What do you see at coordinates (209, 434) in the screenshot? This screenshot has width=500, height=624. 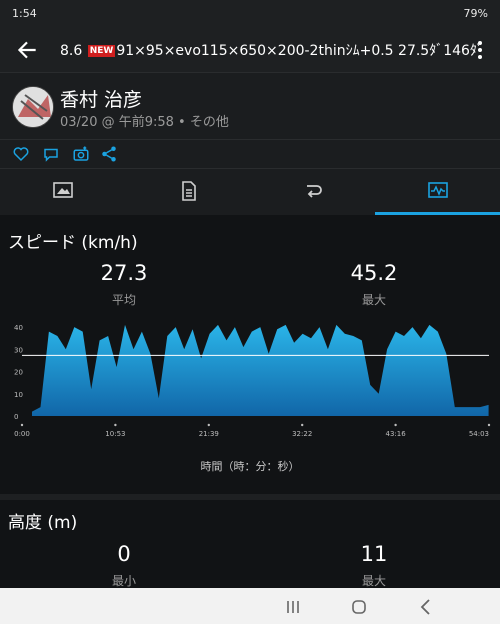 I see `x-tick-label: 21:39` at bounding box center [209, 434].